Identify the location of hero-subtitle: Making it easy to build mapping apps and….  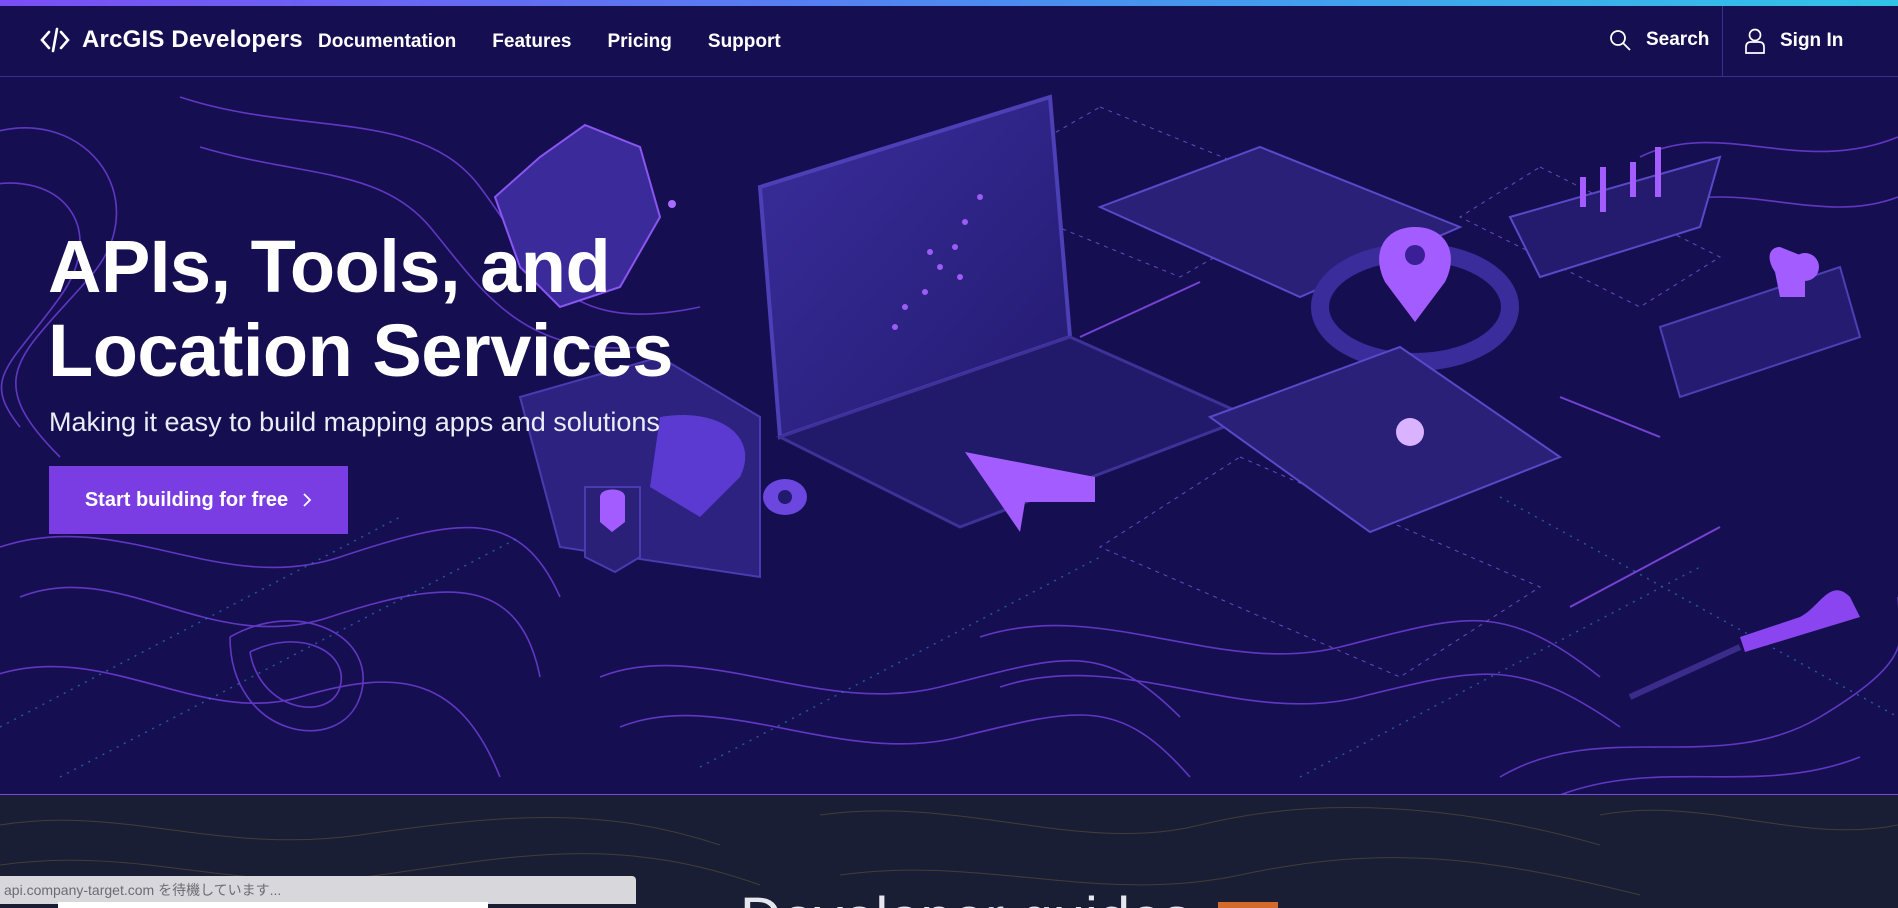
(354, 422).